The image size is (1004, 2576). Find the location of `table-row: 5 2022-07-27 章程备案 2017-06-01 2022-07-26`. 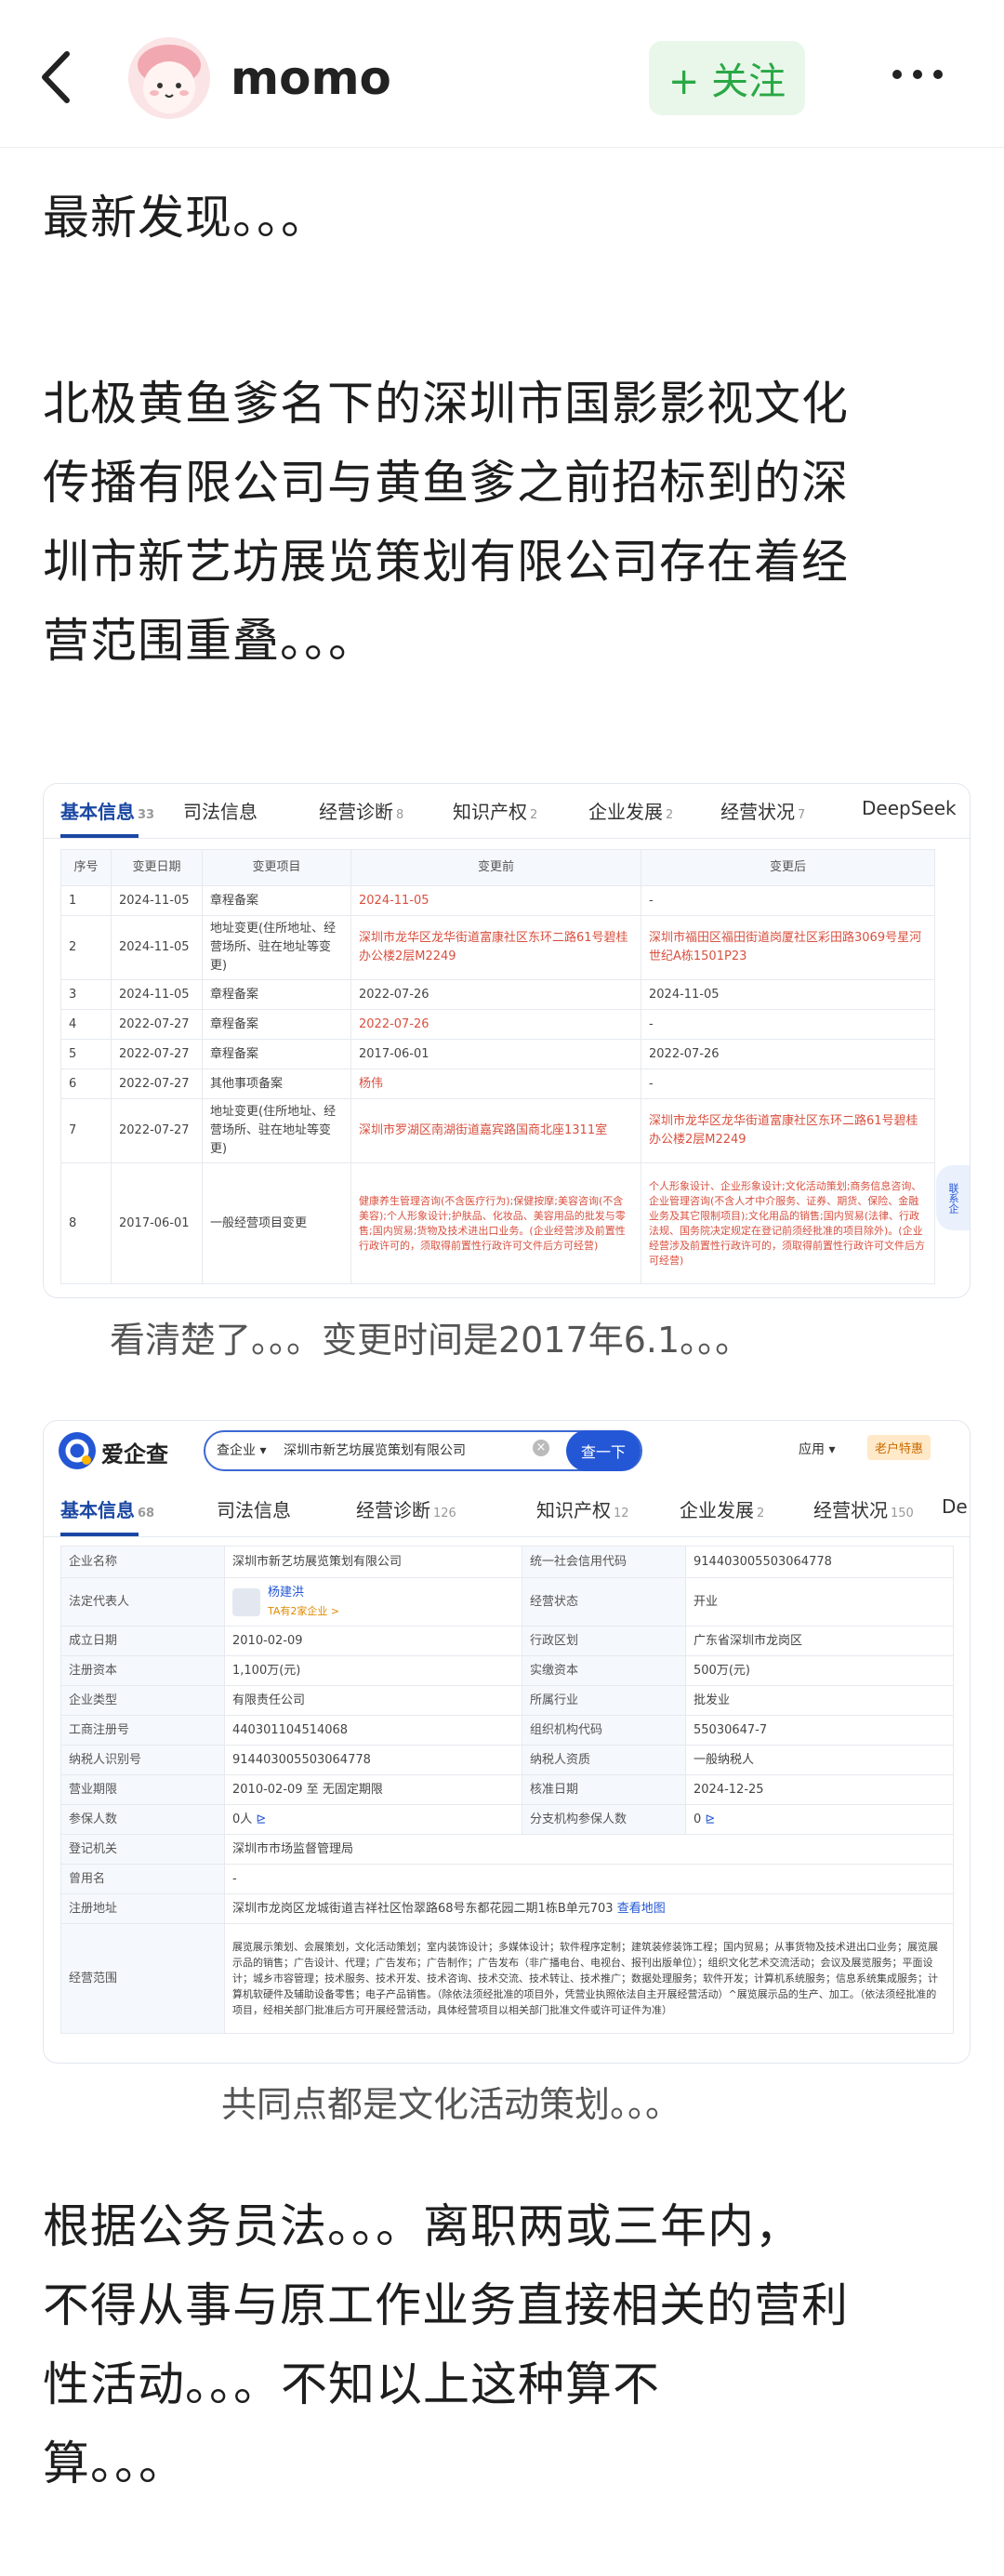

table-row: 5 2022-07-27 章程备案 2017-06-01 2022-07-26 is located at coordinates (497, 1054).